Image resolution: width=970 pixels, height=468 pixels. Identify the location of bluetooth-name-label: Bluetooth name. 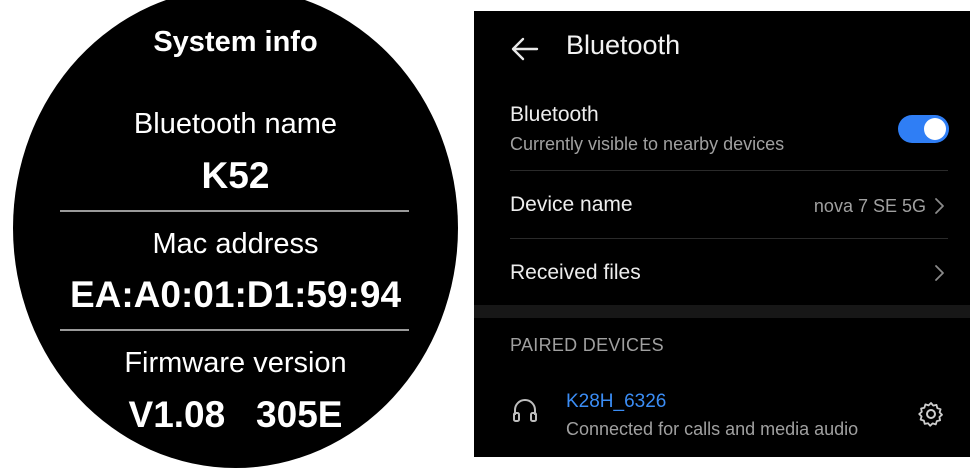
(235, 124).